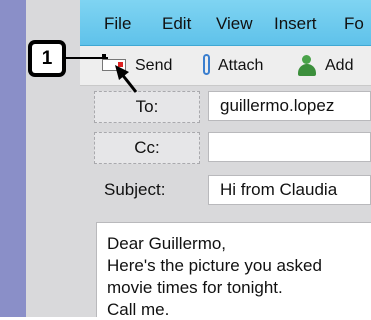 The image size is (371, 320). What do you see at coordinates (306, 59) in the screenshot?
I see `person-head` at bounding box center [306, 59].